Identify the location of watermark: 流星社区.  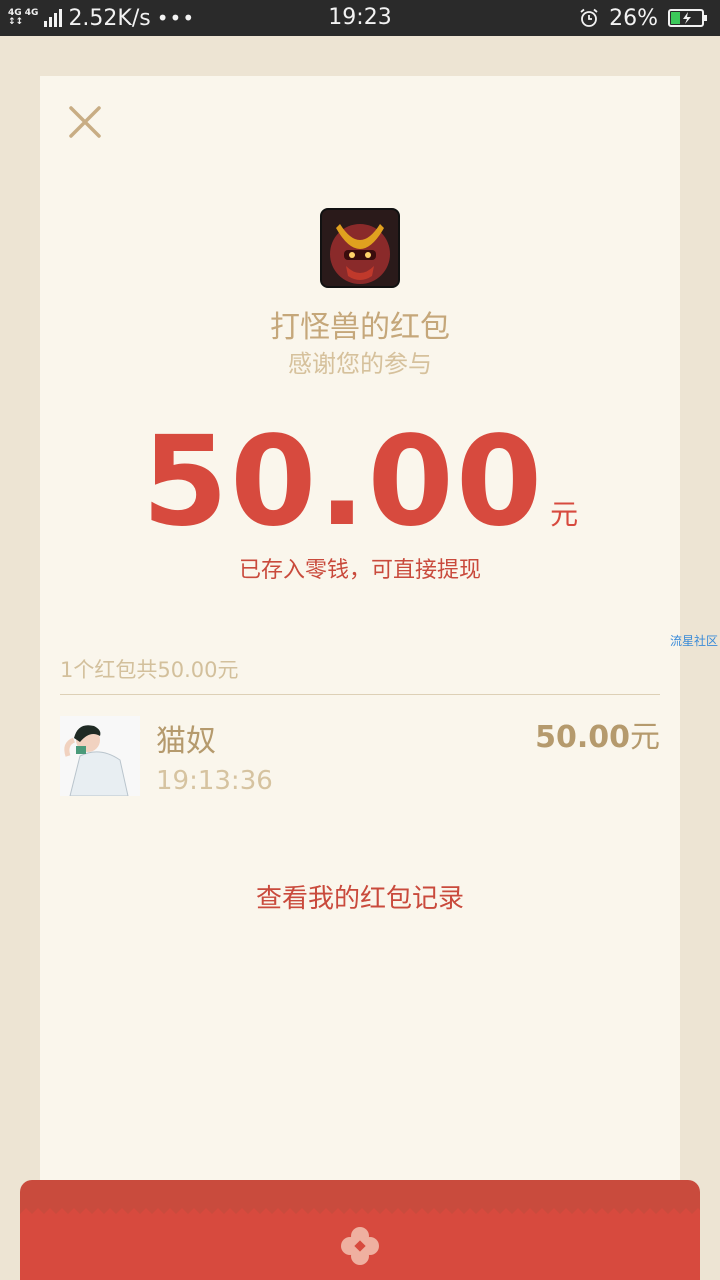
(693, 641).